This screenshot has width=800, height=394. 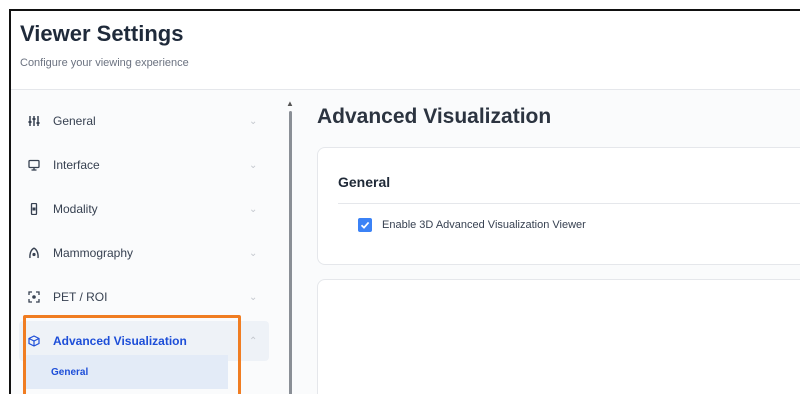 What do you see at coordinates (34, 297) in the screenshot?
I see `scan-icon` at bounding box center [34, 297].